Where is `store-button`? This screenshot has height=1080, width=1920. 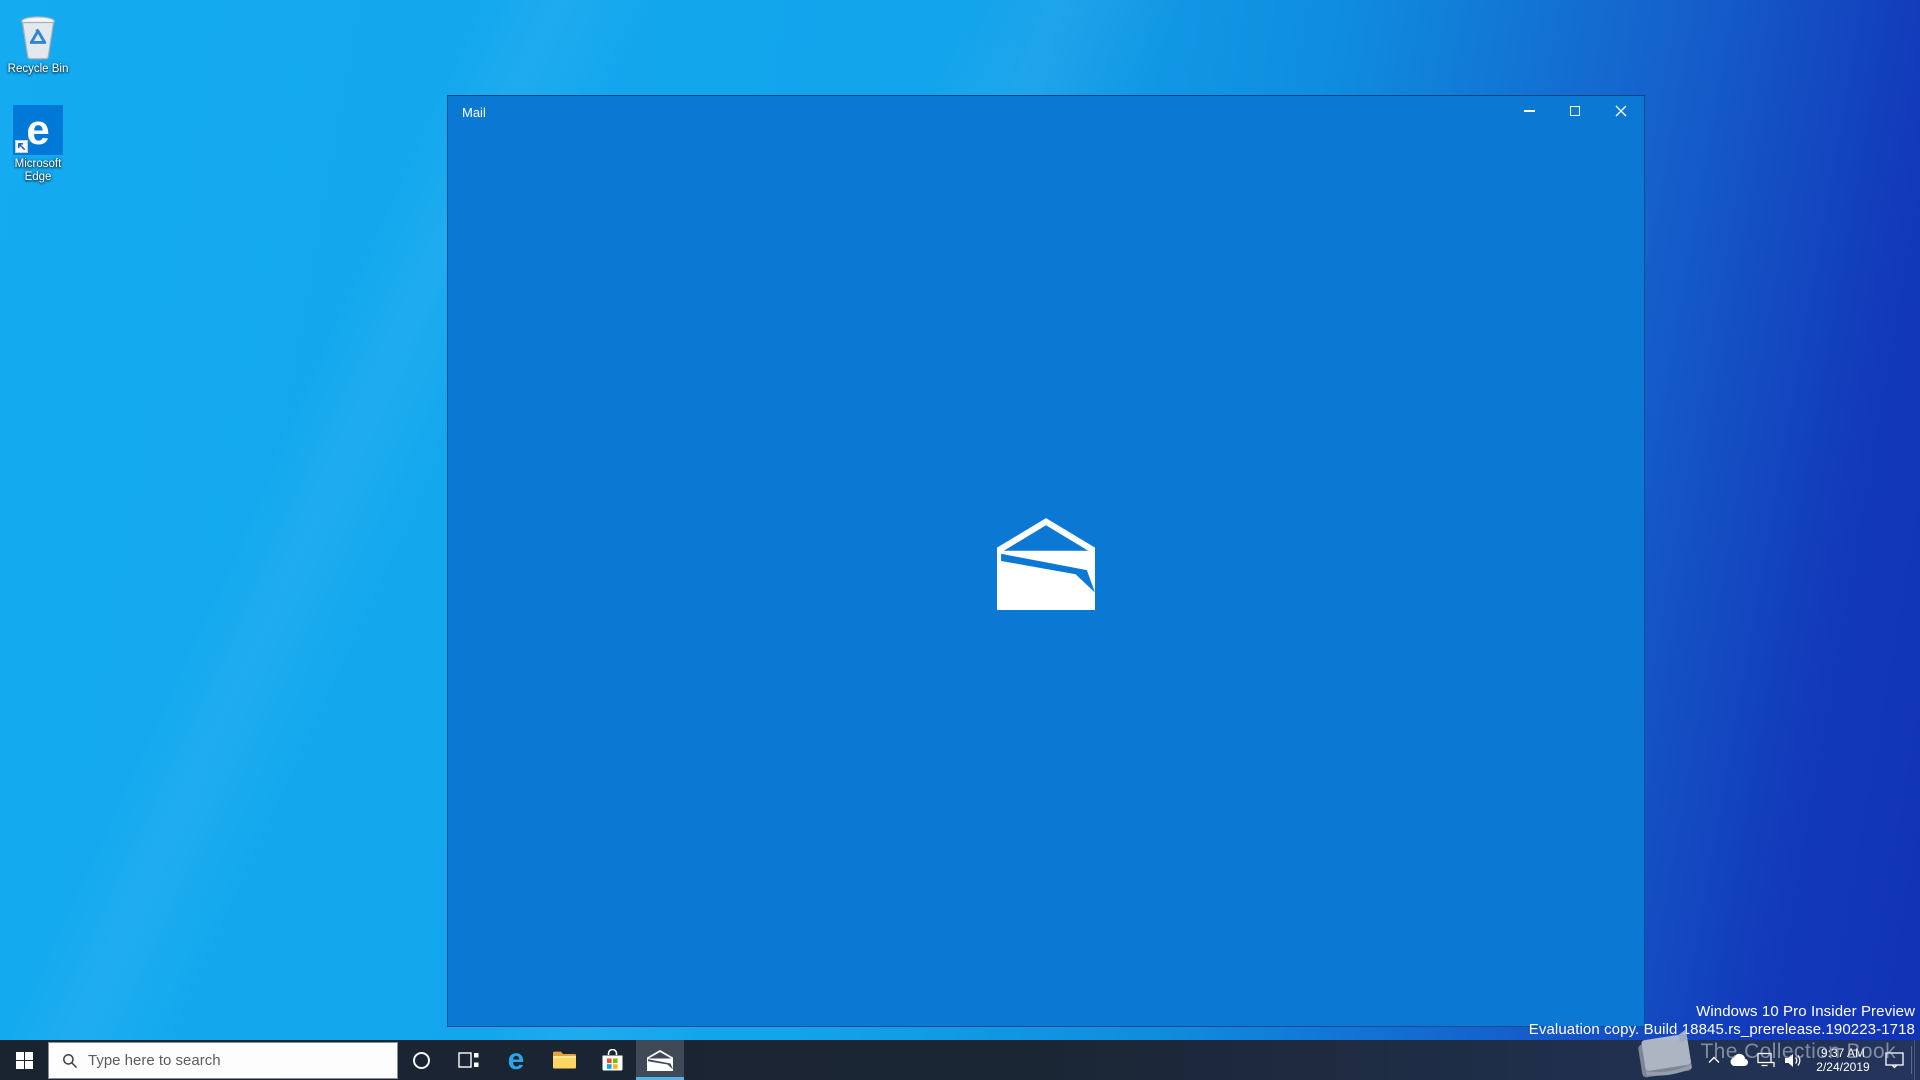 store-button is located at coordinates (612, 1060).